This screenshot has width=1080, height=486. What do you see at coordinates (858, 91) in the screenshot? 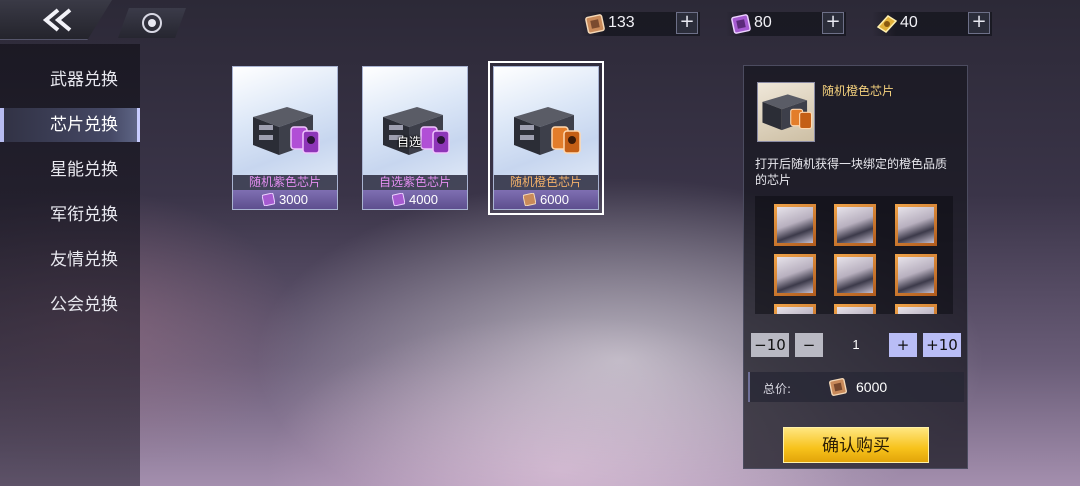
I see `detail-title: 随机橙色芯片` at bounding box center [858, 91].